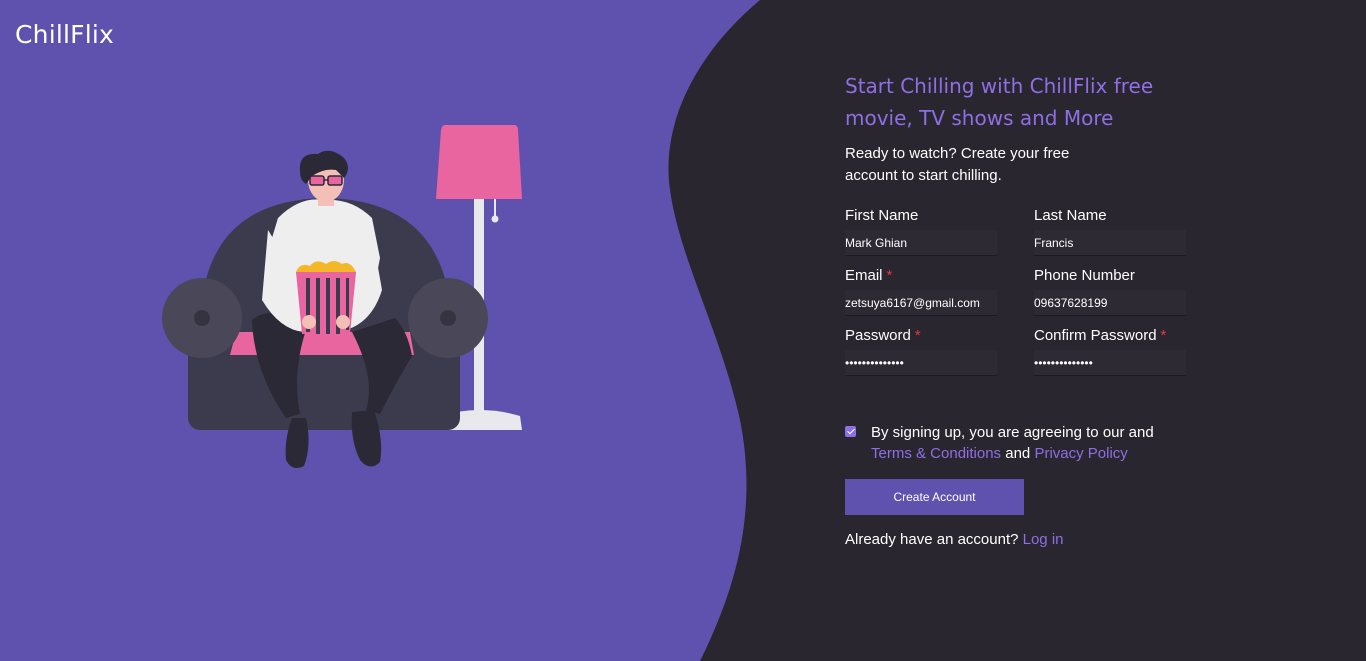 This screenshot has width=1366, height=661. Describe the element at coordinates (869, 275) in the screenshot. I see `email-label: Email *` at that location.